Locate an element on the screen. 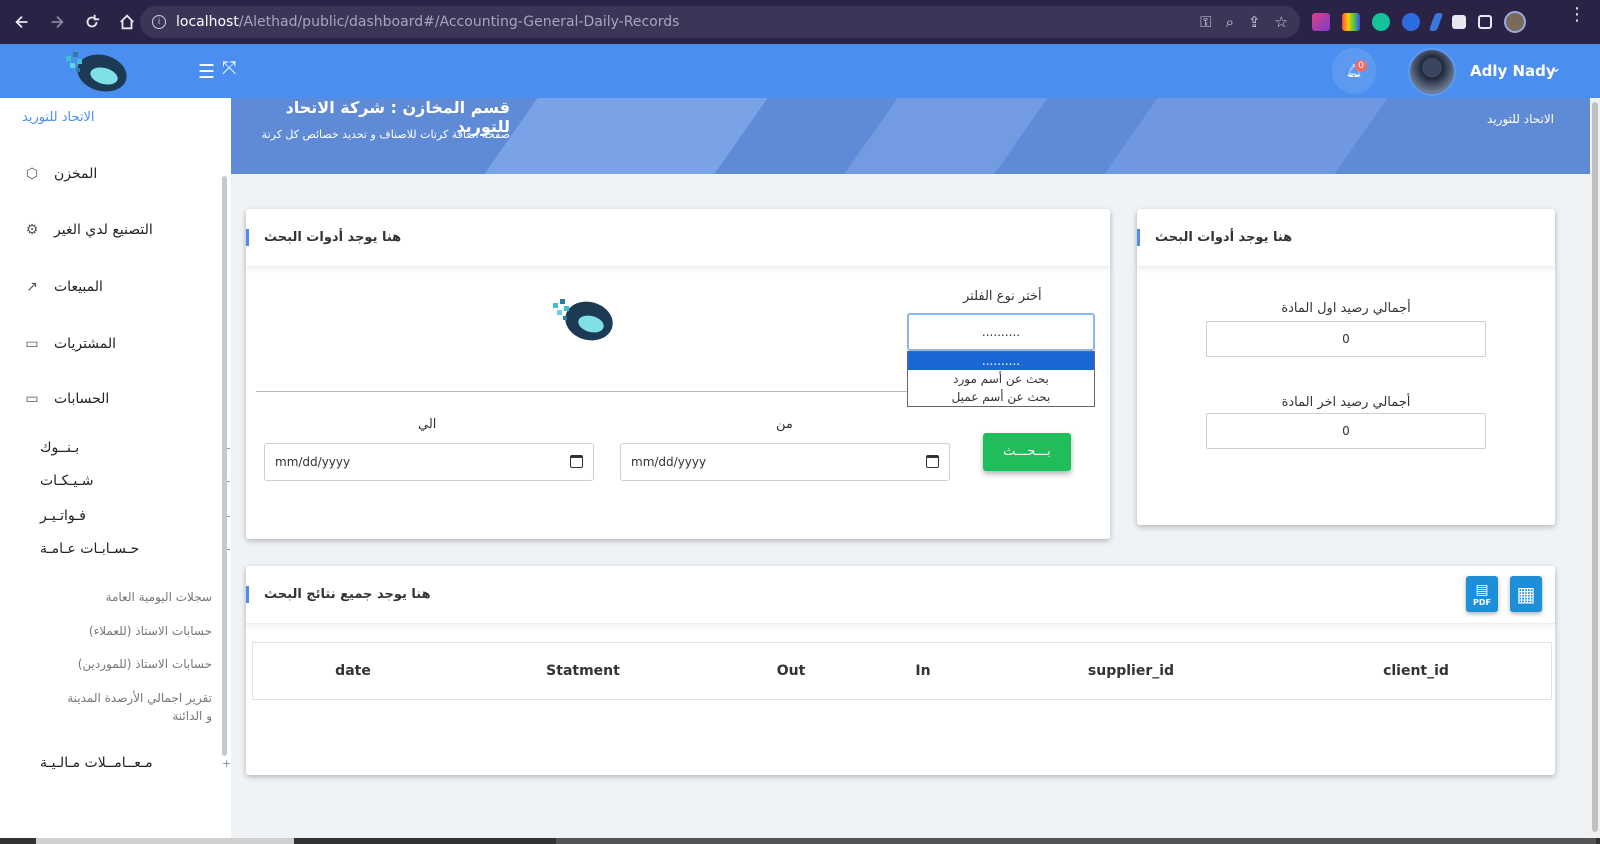 The height and width of the screenshot is (844, 1600). pdf-icon: ▤ is located at coordinates (1482, 589).